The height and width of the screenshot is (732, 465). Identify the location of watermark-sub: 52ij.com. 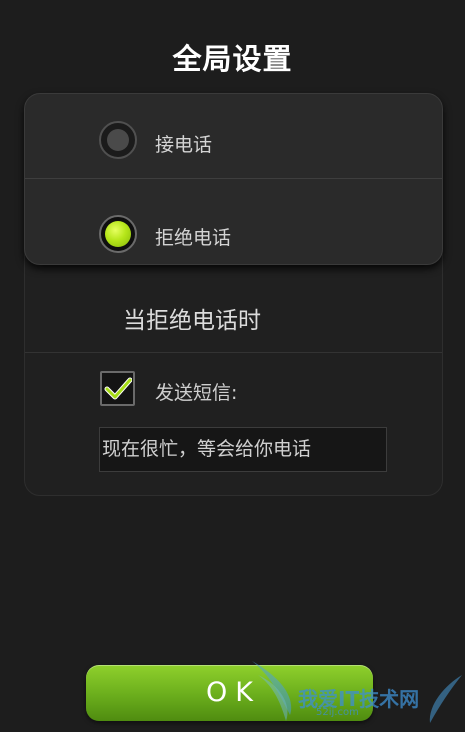
(337, 712).